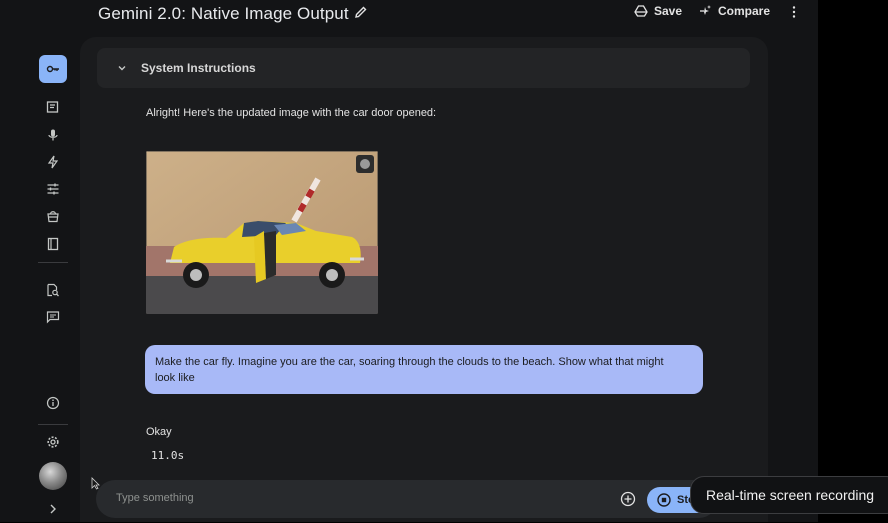  I want to click on chevron-down-icon, so click(122, 68).